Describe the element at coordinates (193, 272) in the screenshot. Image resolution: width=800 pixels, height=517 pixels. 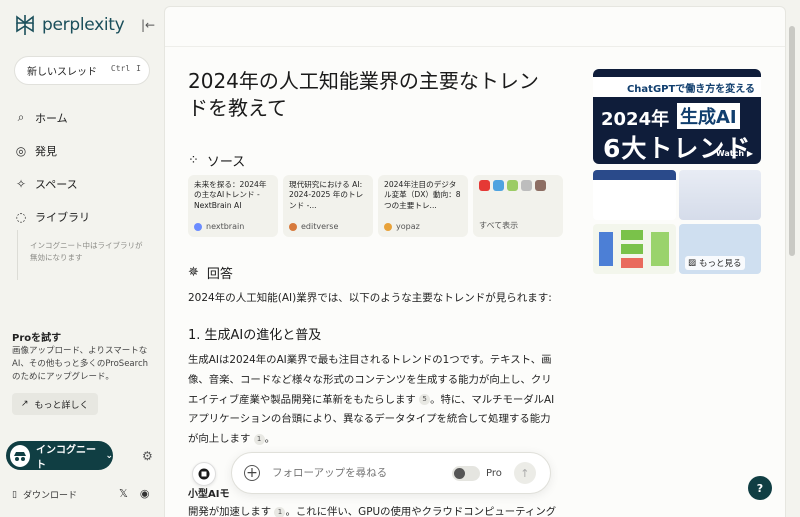
I see `answer-icon: ✵` at that location.